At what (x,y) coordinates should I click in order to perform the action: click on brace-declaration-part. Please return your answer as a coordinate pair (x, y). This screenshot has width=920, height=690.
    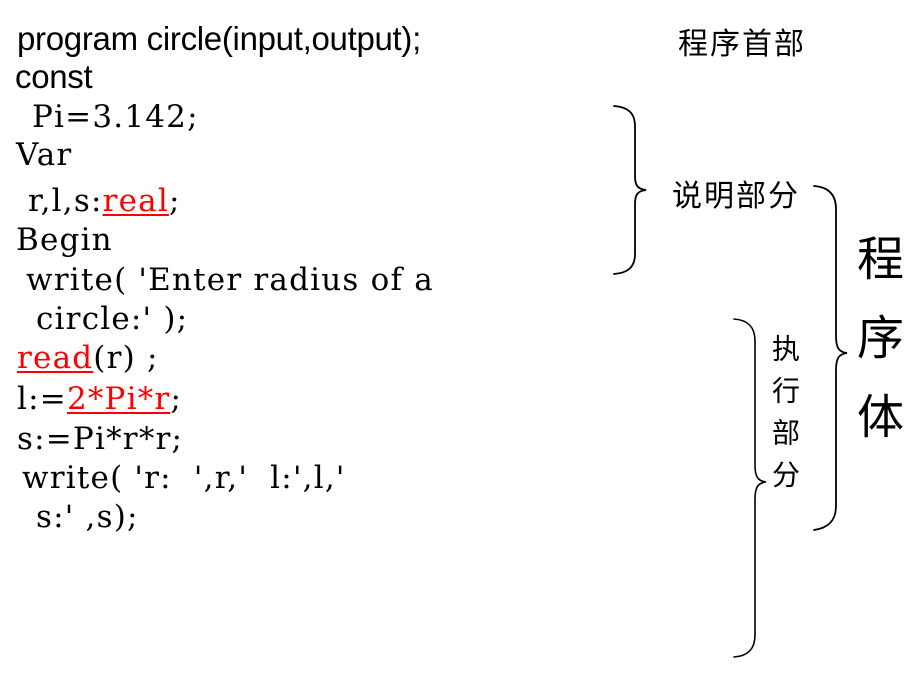
    Looking at the image, I should click on (631, 190).